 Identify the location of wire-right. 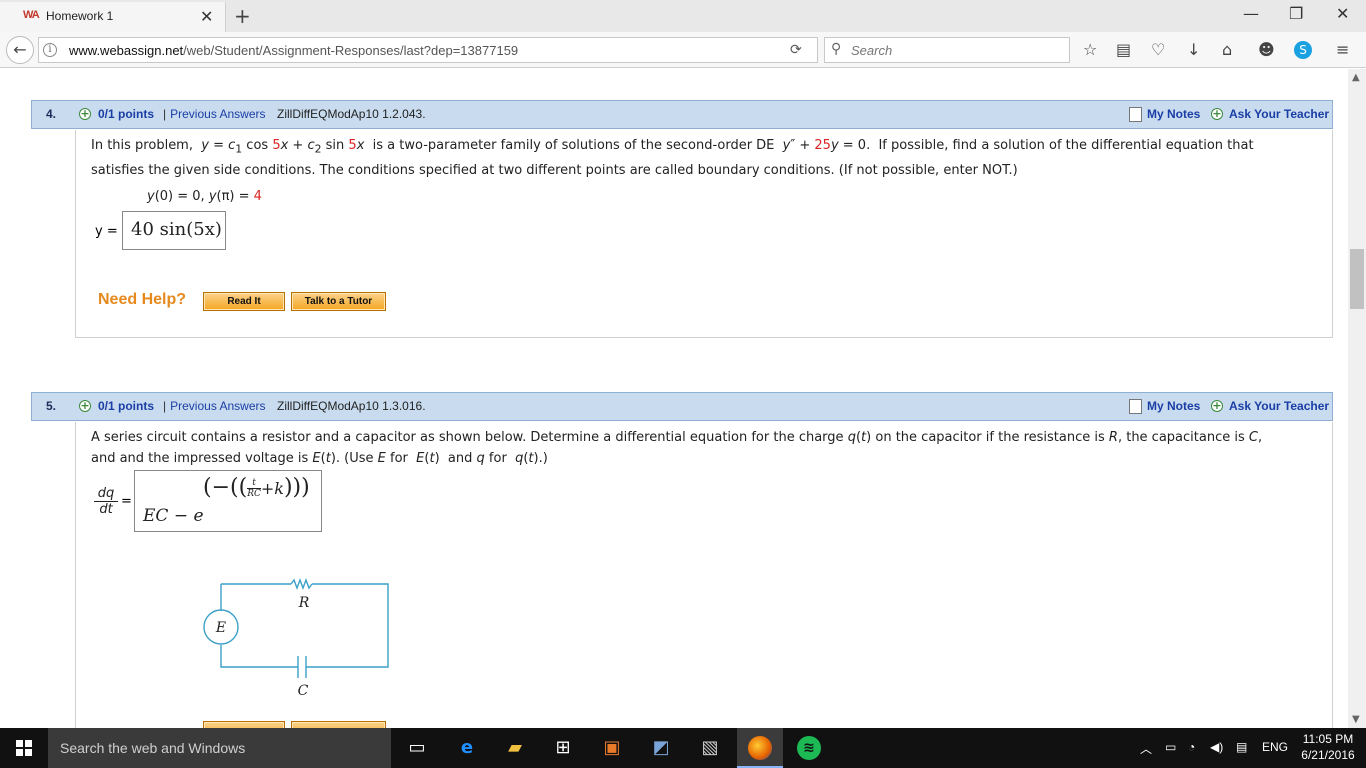
(347, 625).